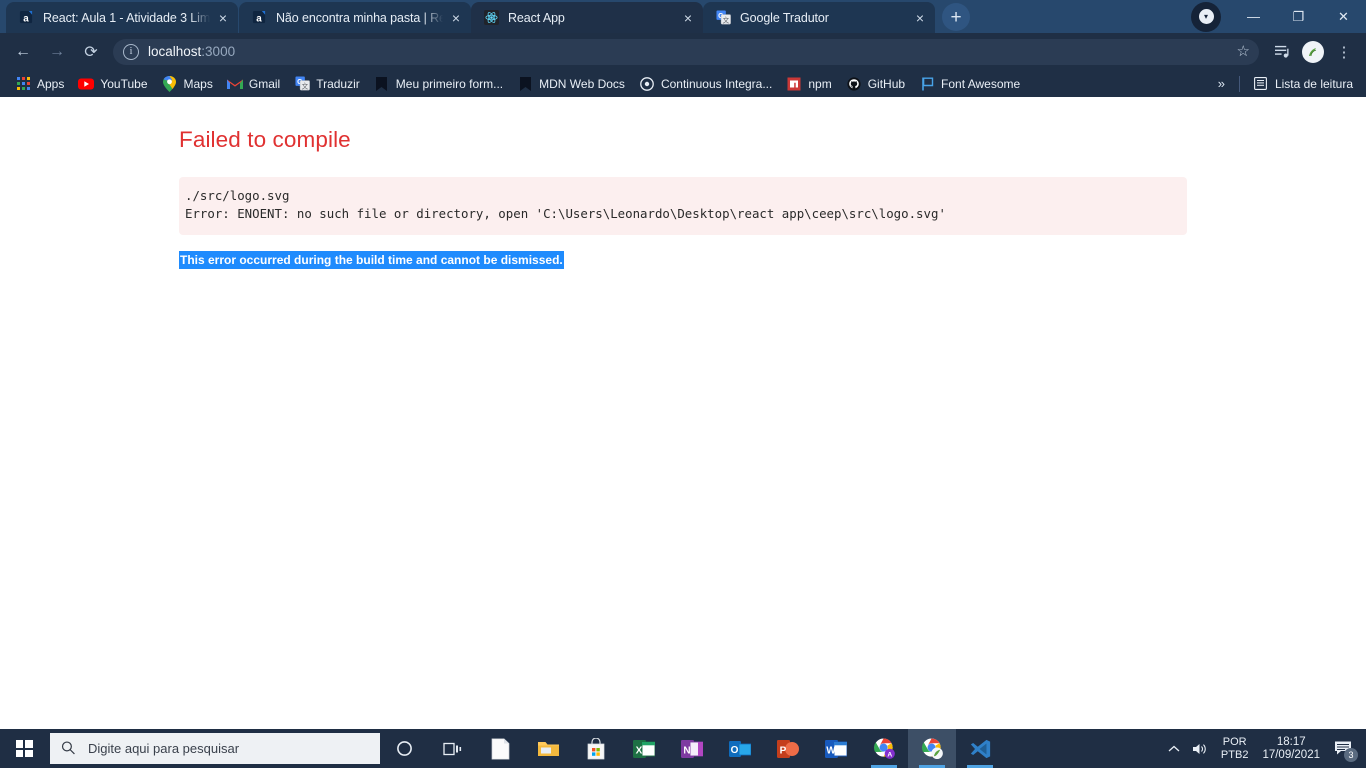 This screenshot has height=768, width=1366. Describe the element at coordinates (1234, 754) in the screenshot. I see `language-line-2: PTB2` at that location.